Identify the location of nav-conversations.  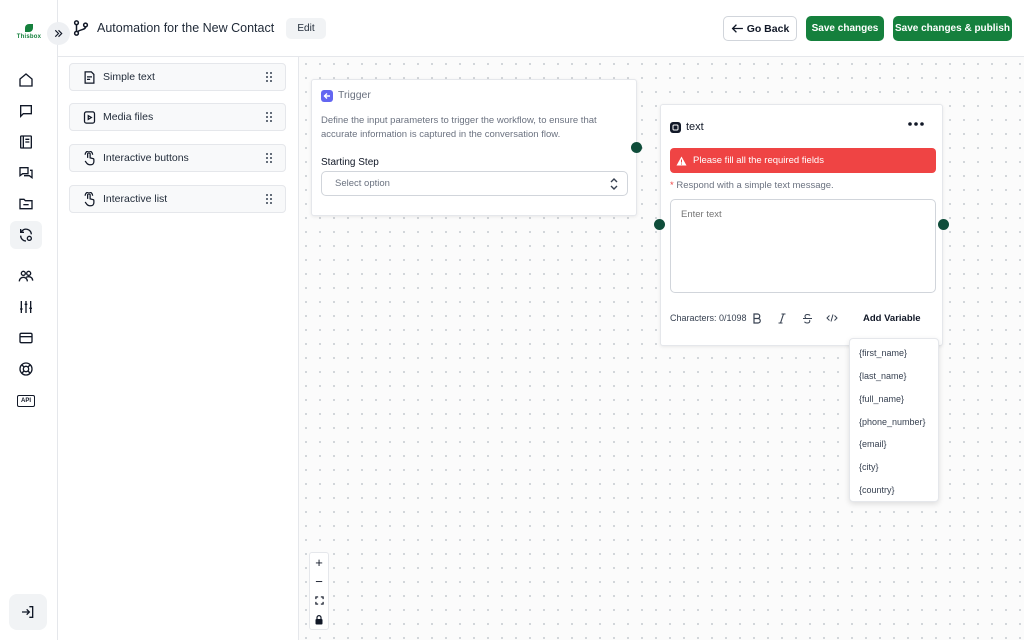
(26, 173).